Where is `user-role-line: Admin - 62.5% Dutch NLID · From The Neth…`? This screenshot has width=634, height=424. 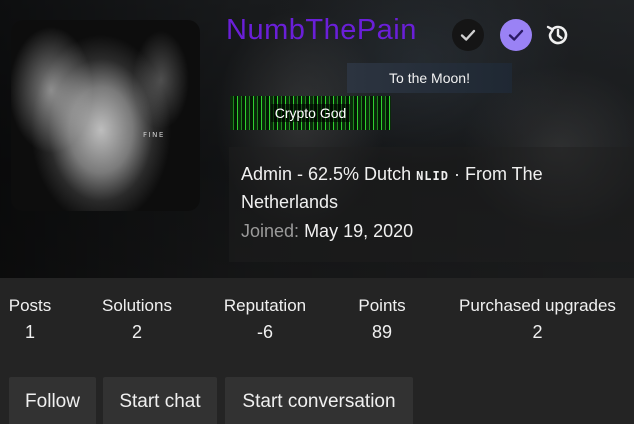
user-role-line: Admin - 62.5% Dutch NLID · From The Neth… is located at coordinates (431, 188).